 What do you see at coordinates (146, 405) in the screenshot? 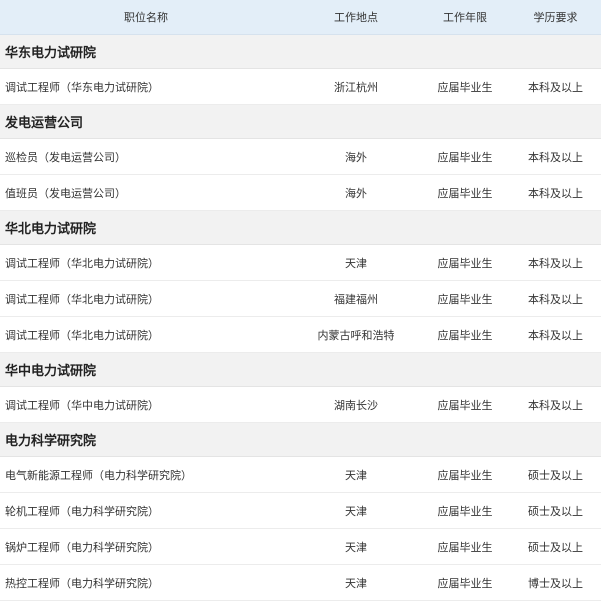
I see `job-title: 调试工程师（华中电力试研院）` at bounding box center [146, 405].